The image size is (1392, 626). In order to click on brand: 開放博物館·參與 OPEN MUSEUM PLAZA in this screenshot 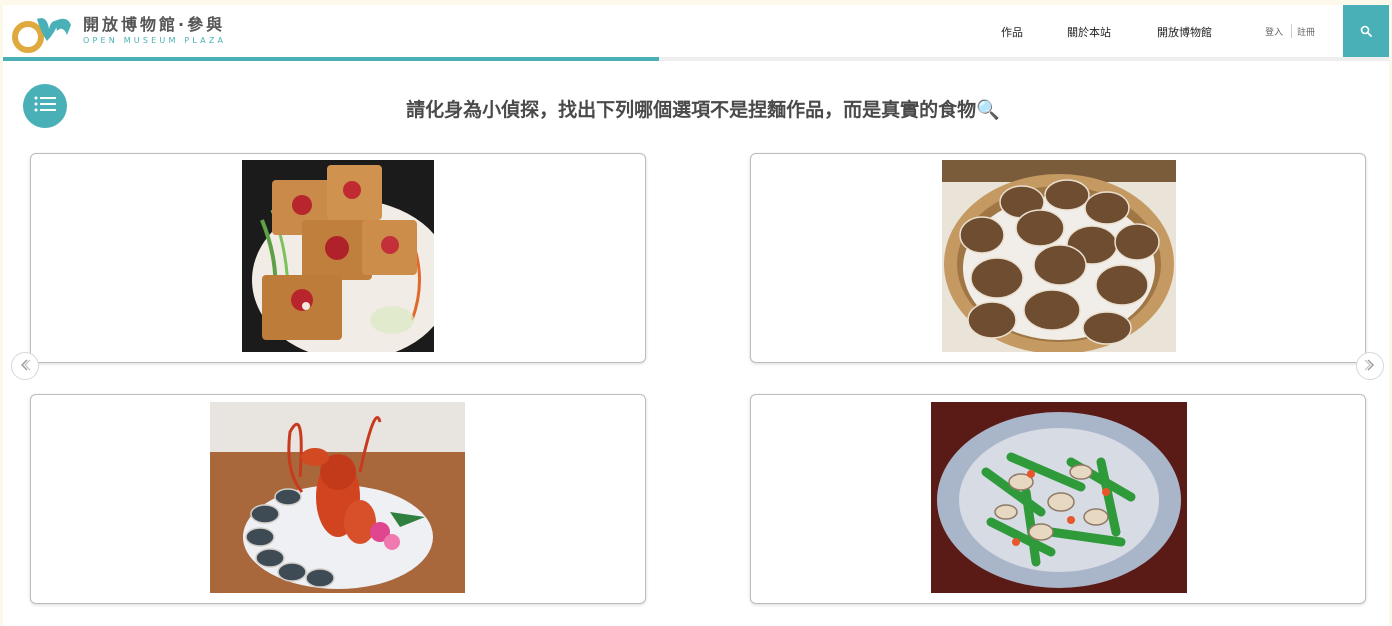, I will do `click(154, 30)`.